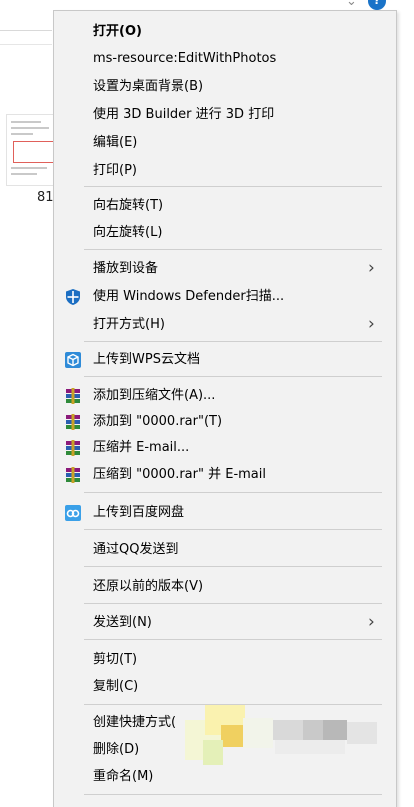  I want to click on baidu-netdisk-icon, so click(73, 513).